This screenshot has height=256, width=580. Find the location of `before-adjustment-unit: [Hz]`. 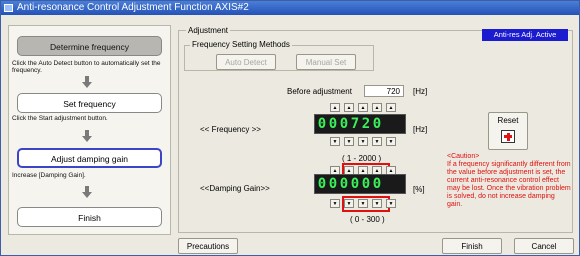

before-adjustment-unit: [Hz] is located at coordinates (420, 91).